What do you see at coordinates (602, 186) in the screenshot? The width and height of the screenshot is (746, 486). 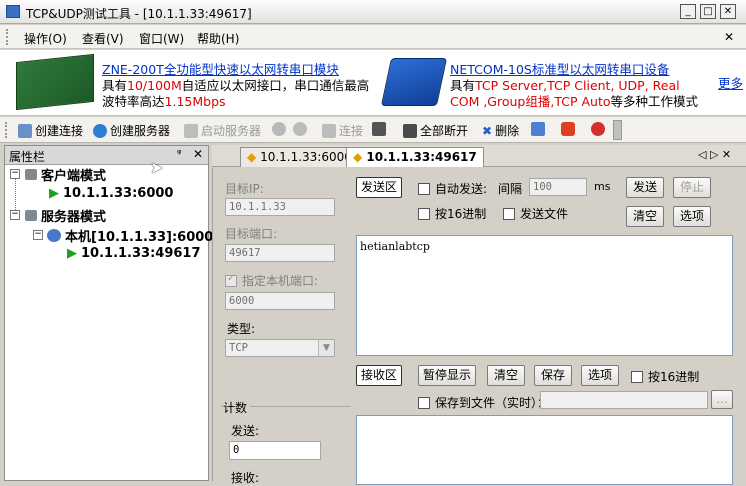 I see `interval-unit: ms` at bounding box center [602, 186].